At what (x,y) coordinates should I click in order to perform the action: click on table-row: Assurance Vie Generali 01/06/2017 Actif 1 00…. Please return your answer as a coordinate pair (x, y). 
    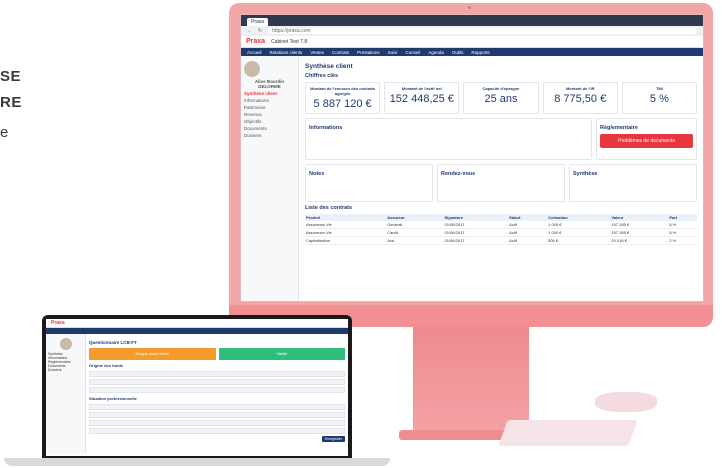
    Looking at the image, I should click on (501, 225).